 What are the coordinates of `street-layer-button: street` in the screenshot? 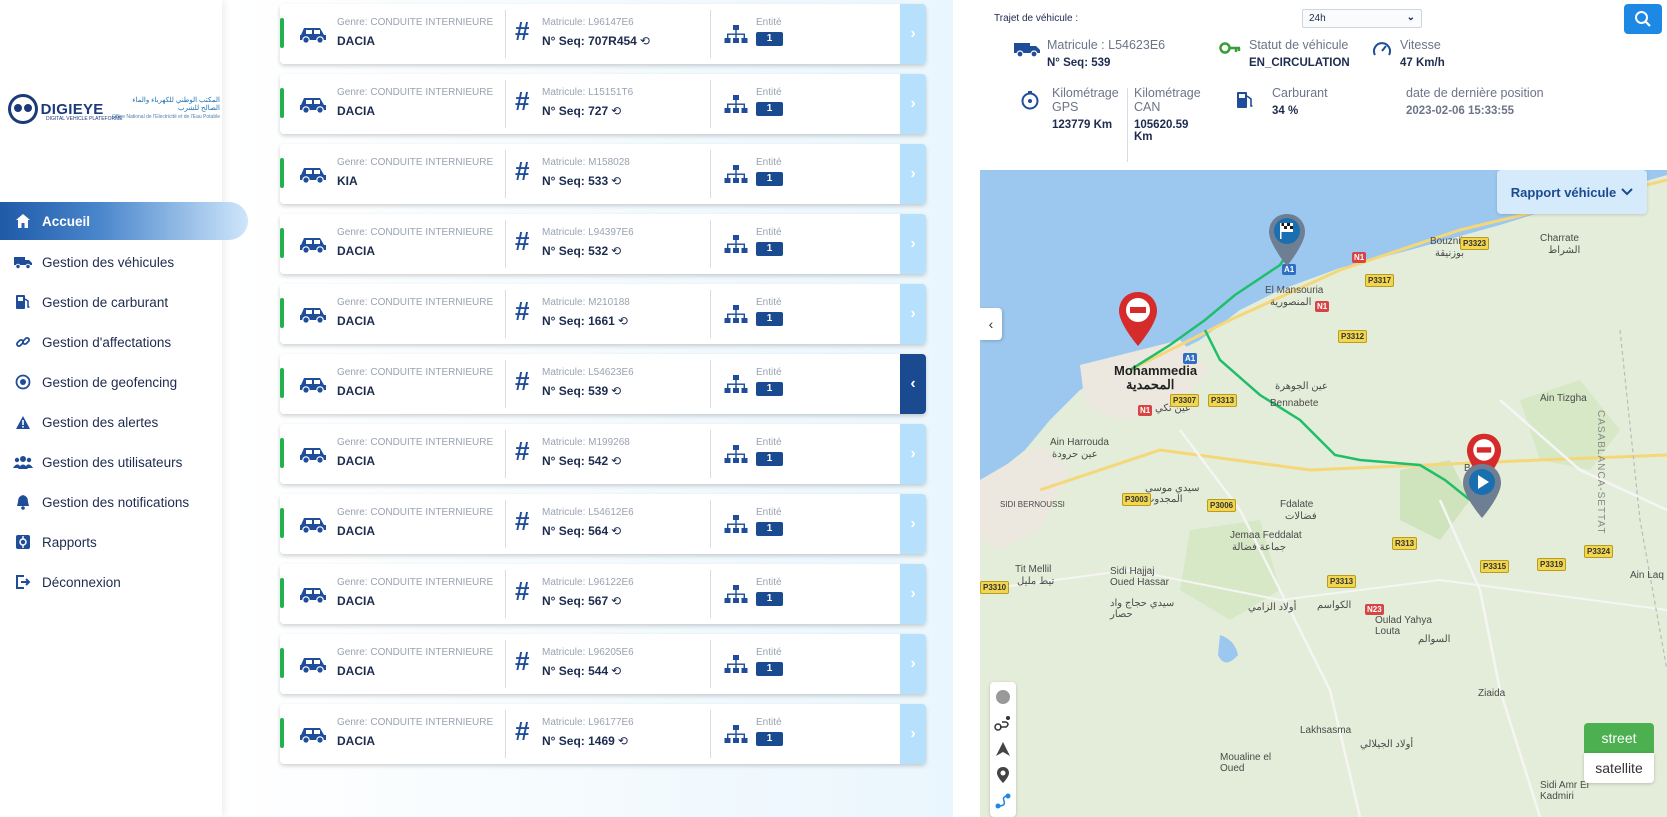 It's located at (1619, 738).